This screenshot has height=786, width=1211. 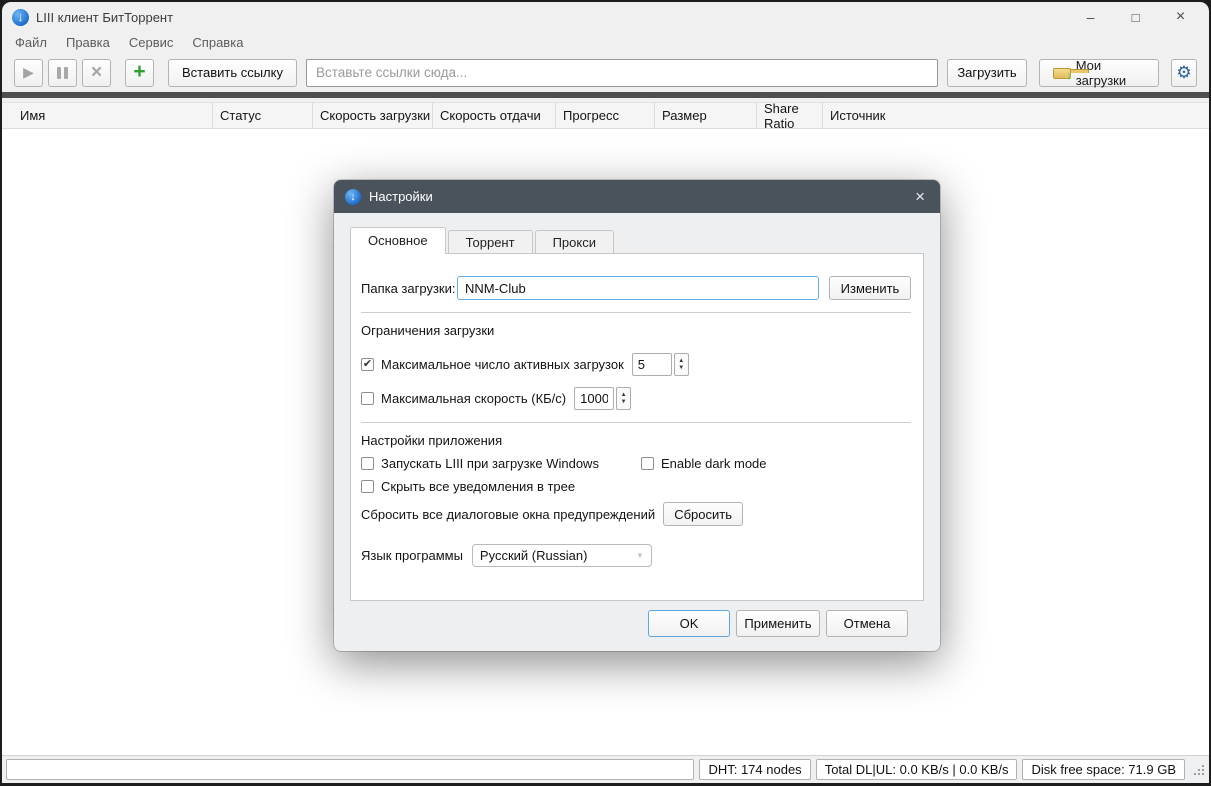 I want to click on chevron-down-icon: ▼, so click(x=640, y=555).